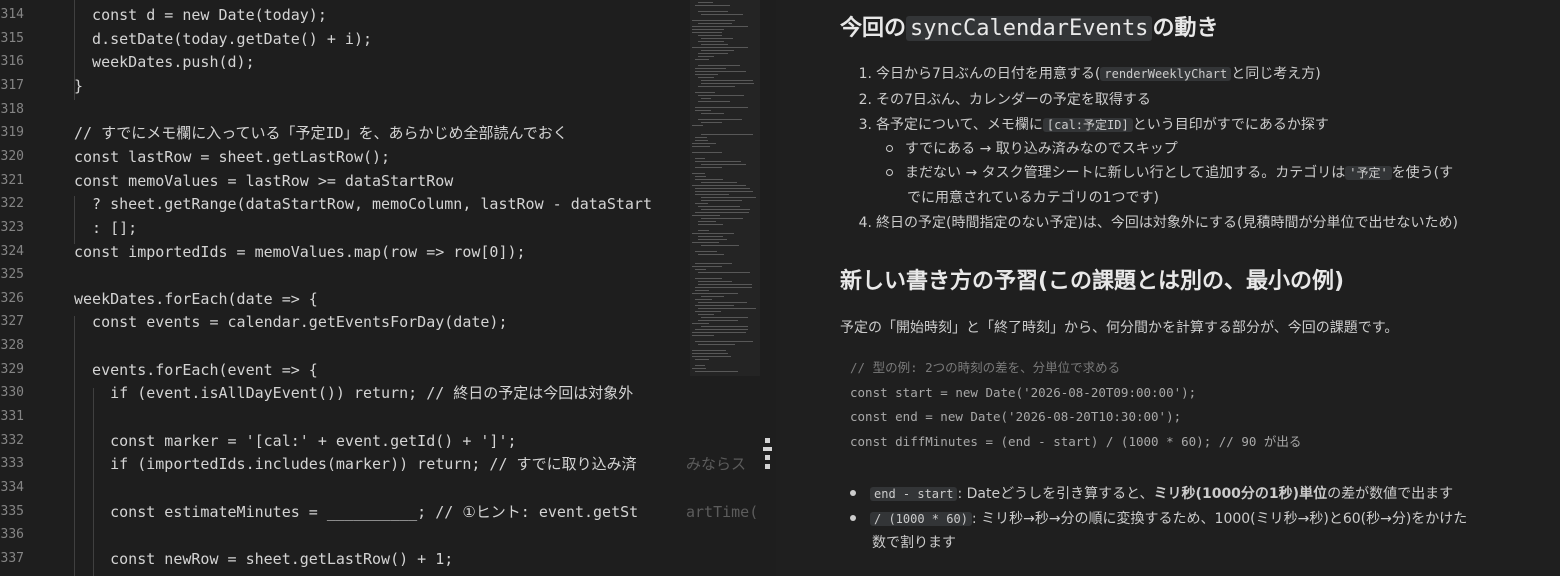  I want to click on line-number: 336, so click(12, 535).